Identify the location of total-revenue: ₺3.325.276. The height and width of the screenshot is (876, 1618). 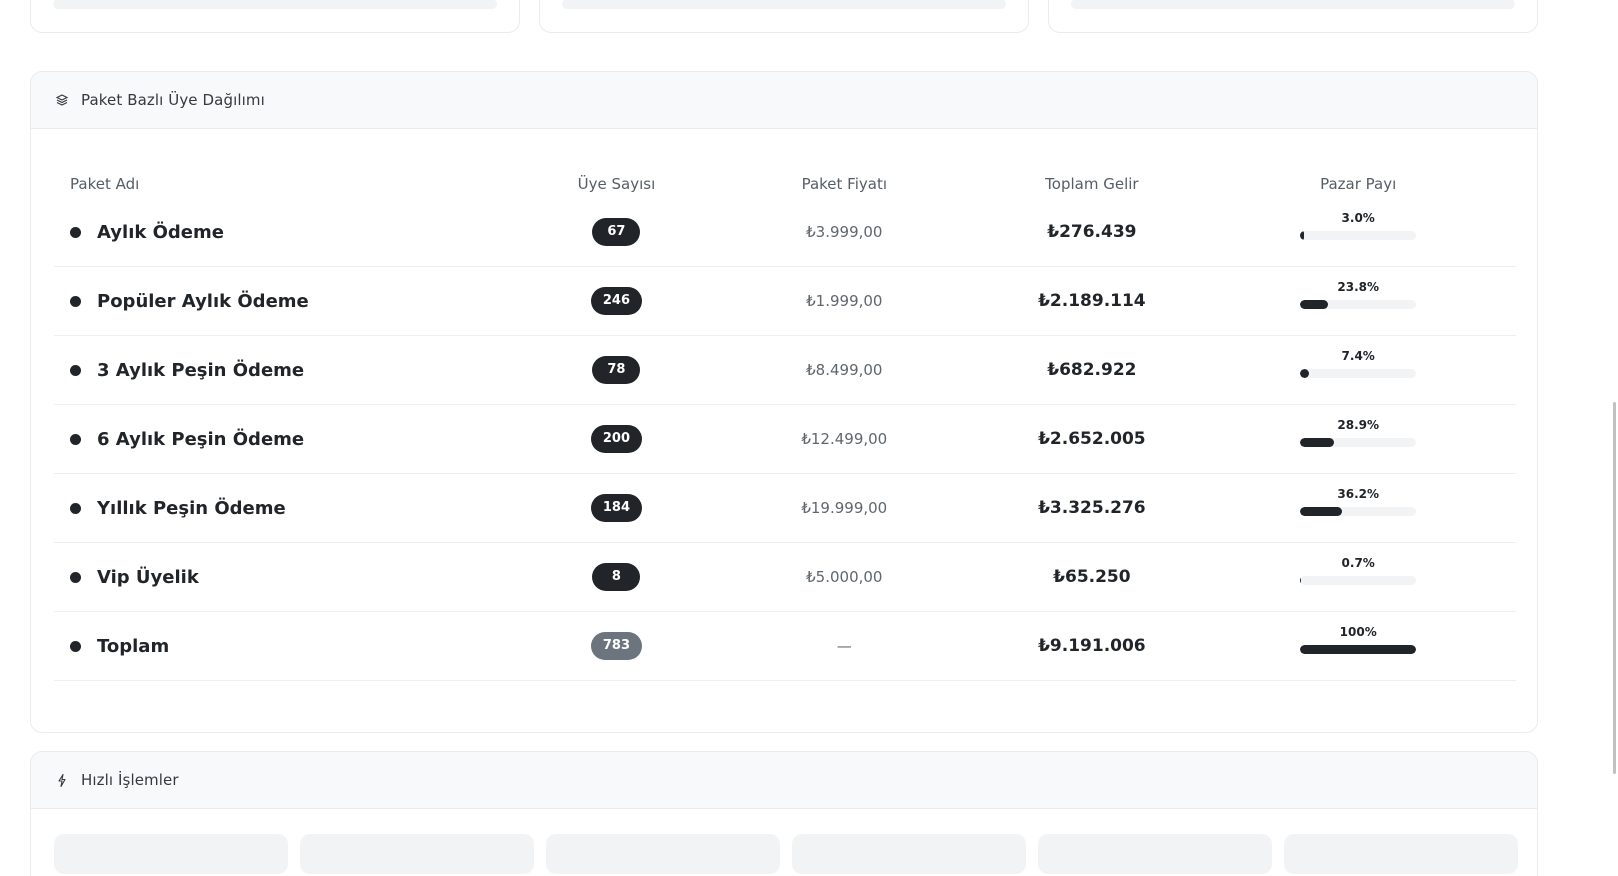
(1092, 508).